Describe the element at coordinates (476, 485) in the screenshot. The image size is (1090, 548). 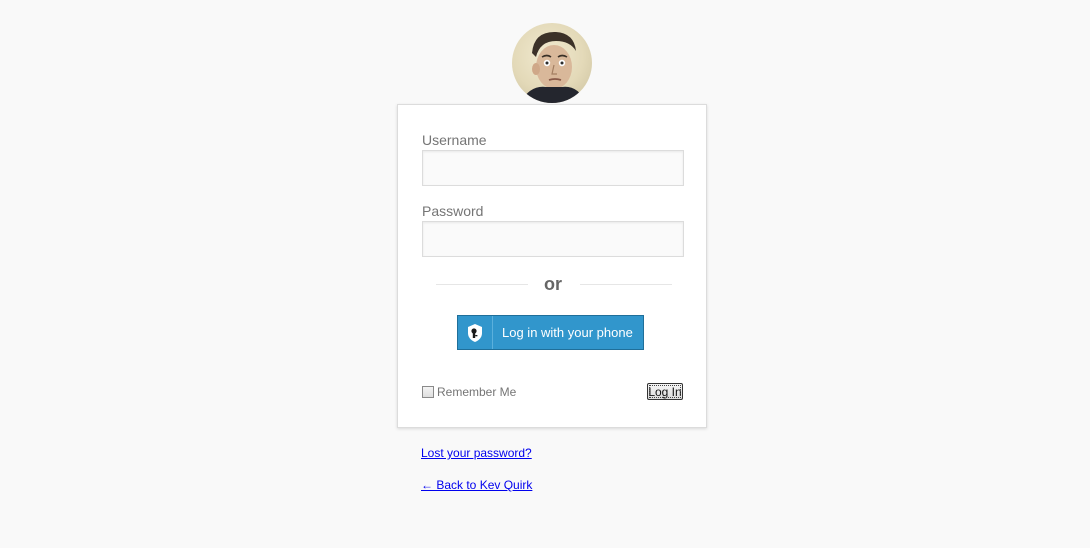
I see `back-to-site-link: ← Back to Kev Quirk` at that location.